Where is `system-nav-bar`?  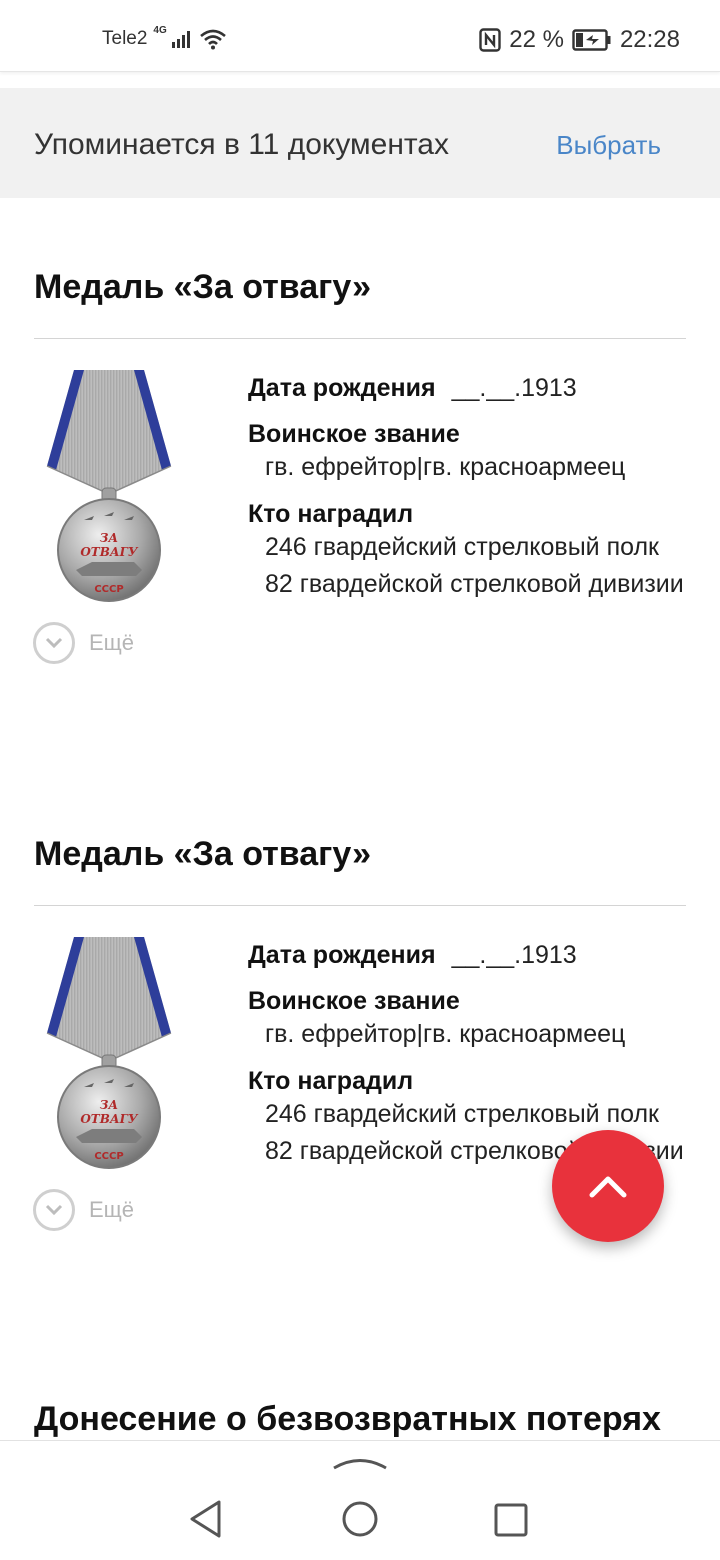 system-nav-bar is located at coordinates (360, 1500).